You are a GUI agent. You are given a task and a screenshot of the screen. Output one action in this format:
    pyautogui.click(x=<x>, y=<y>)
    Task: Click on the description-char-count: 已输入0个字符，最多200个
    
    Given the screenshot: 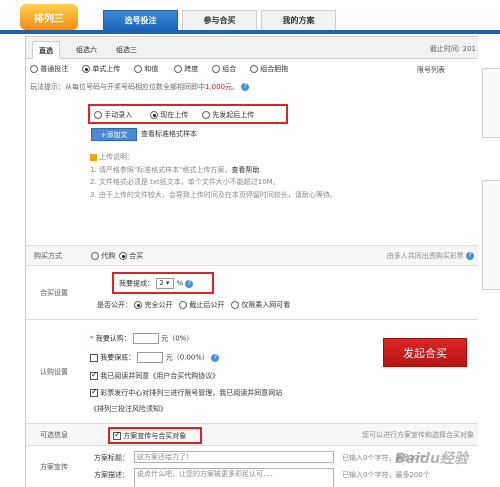 What is the action you would take?
    pyautogui.click(x=386, y=475)
    